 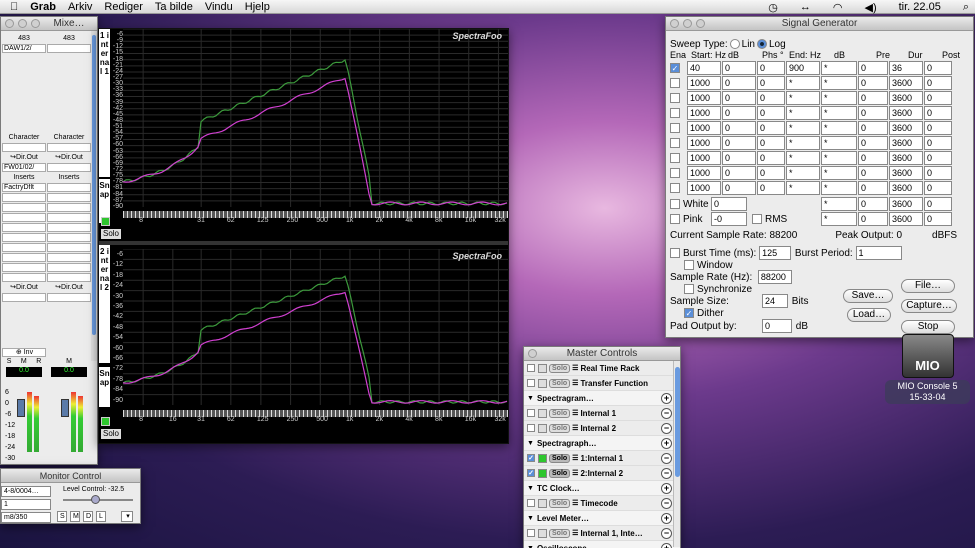 What do you see at coordinates (839, 219) in the screenshot?
I see `pink-end-db-field: *` at bounding box center [839, 219].